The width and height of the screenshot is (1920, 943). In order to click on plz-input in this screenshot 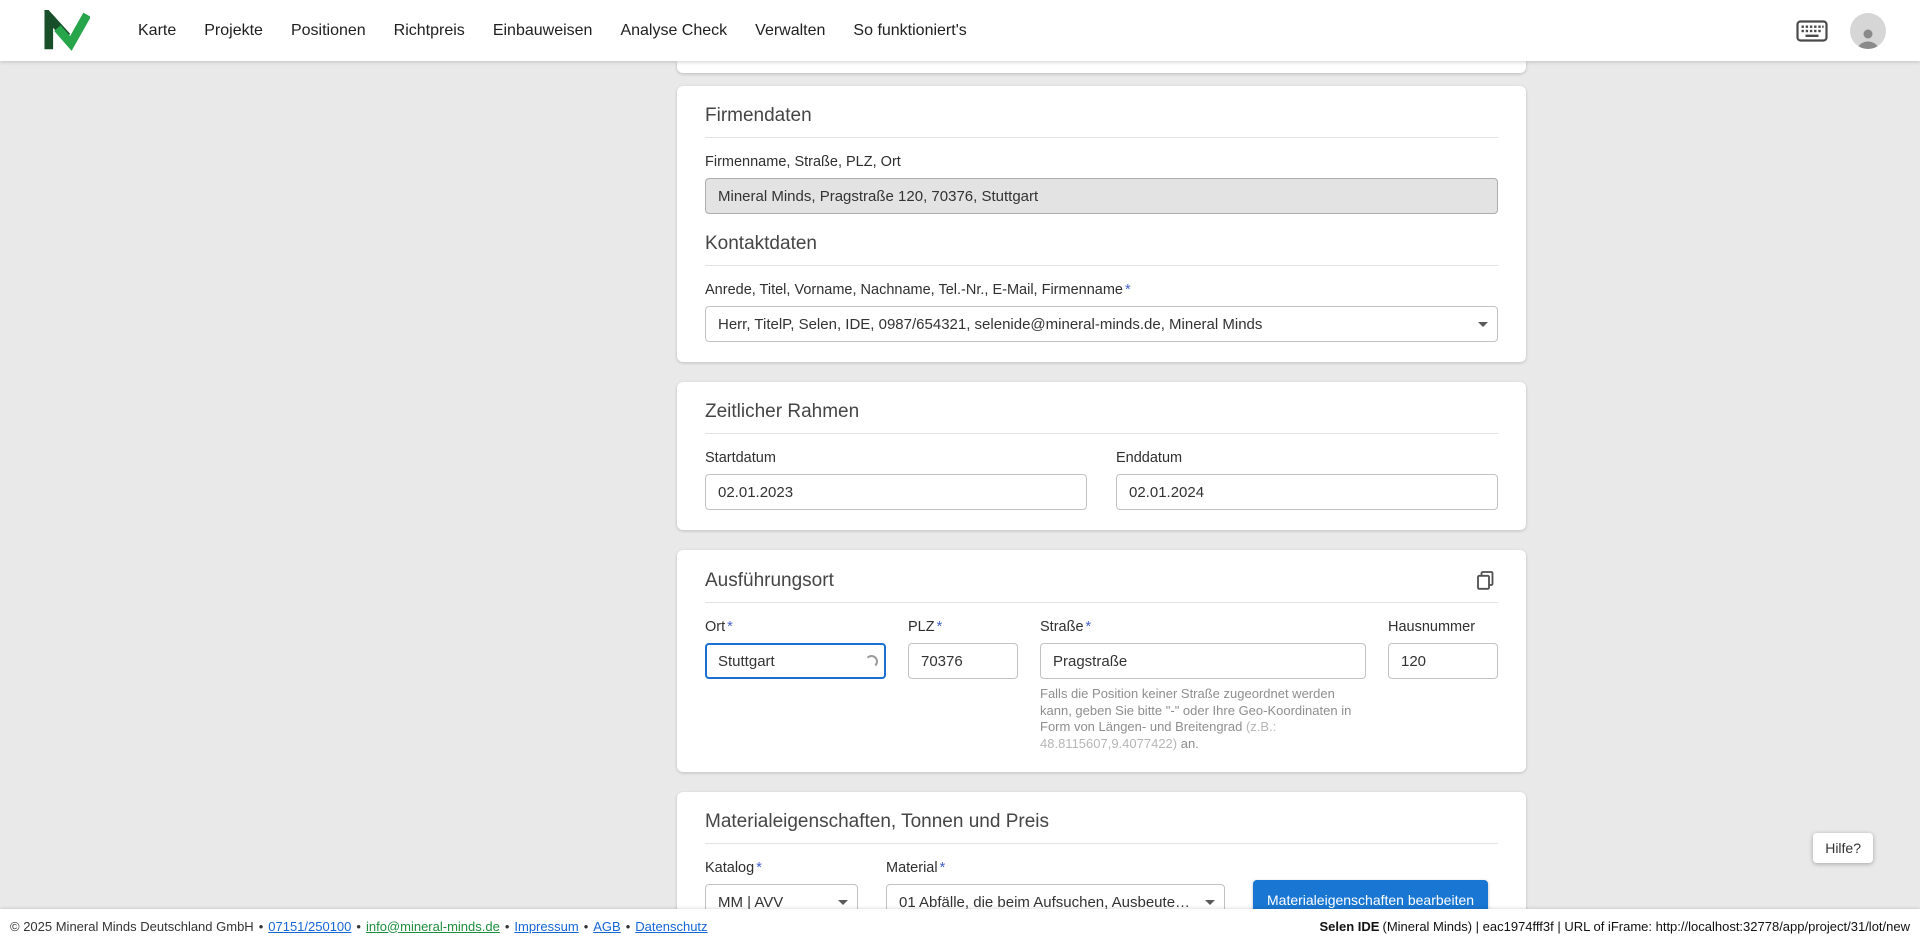, I will do `click(963, 661)`.